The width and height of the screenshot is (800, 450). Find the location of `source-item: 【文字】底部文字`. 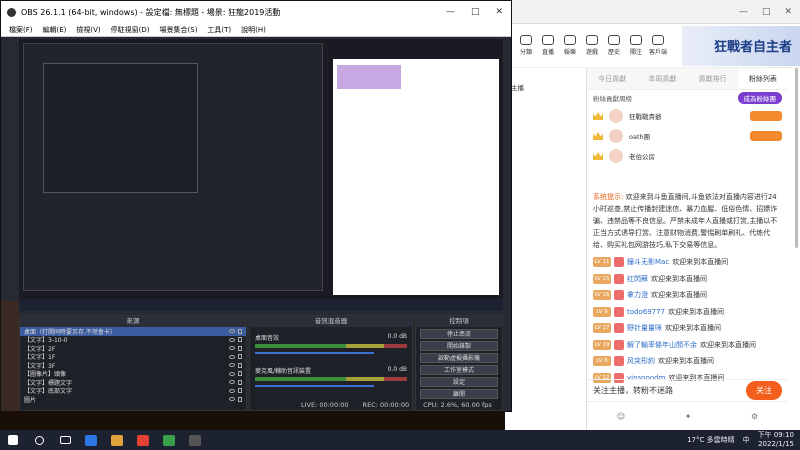

source-item: 【文字】底部文字 is located at coordinates (133, 391).